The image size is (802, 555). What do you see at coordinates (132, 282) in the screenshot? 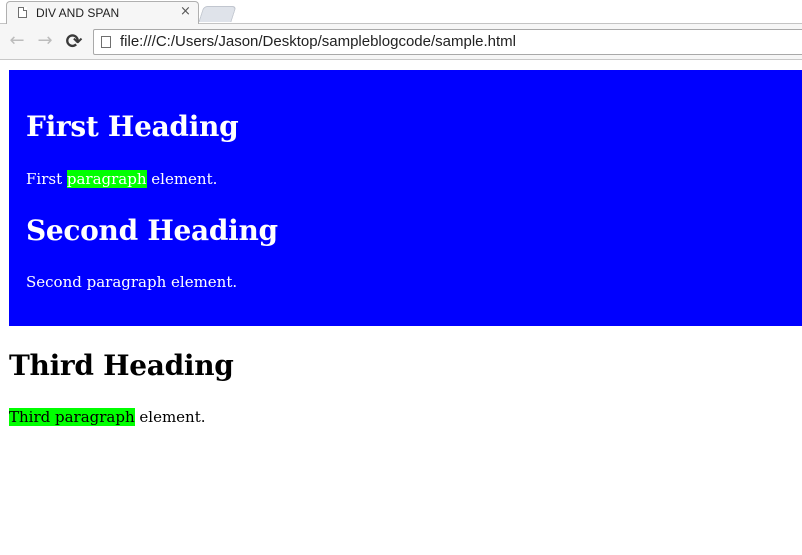
I see `second-paragraph: Second paragraph element.` at bounding box center [132, 282].